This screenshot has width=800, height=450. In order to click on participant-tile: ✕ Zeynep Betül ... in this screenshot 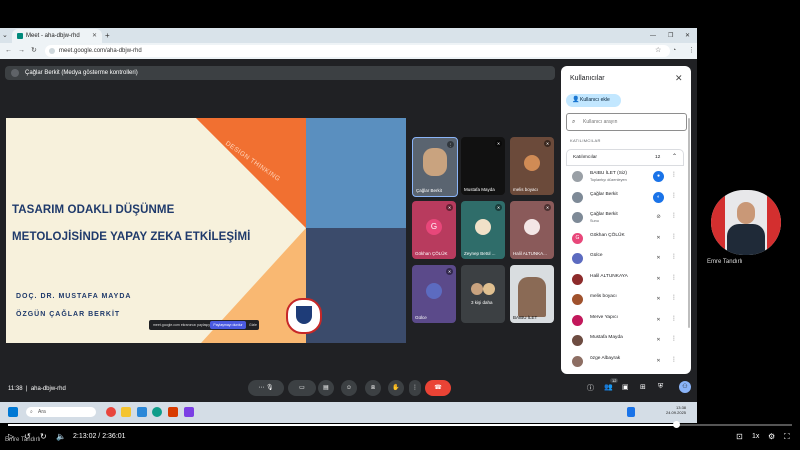, I will do `click(483, 230)`.